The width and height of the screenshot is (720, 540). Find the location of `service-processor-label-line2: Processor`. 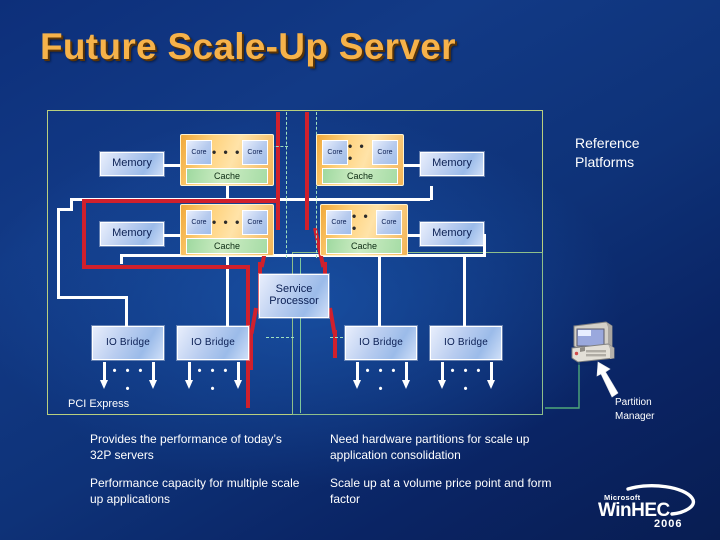

service-processor-label-line2: Processor is located at coordinates (294, 301).